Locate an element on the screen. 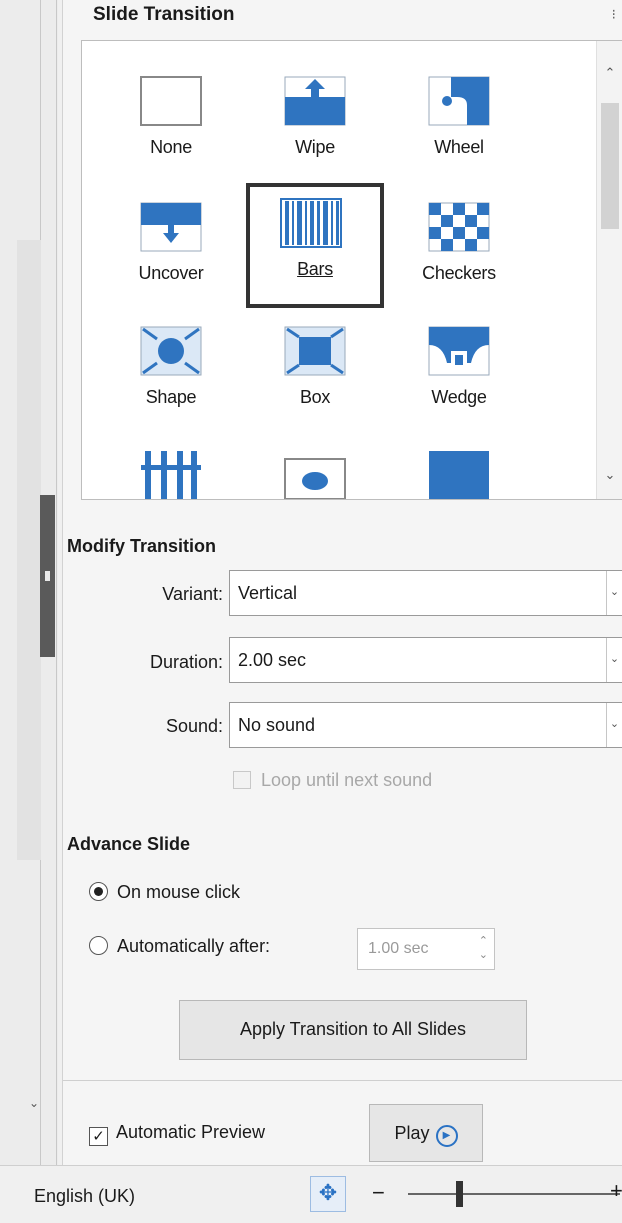  none-icon is located at coordinates (171, 101).